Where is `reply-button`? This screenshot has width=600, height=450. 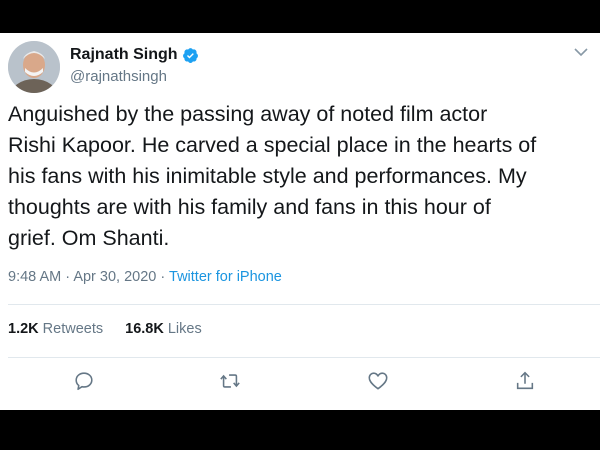 reply-button is located at coordinates (84, 381).